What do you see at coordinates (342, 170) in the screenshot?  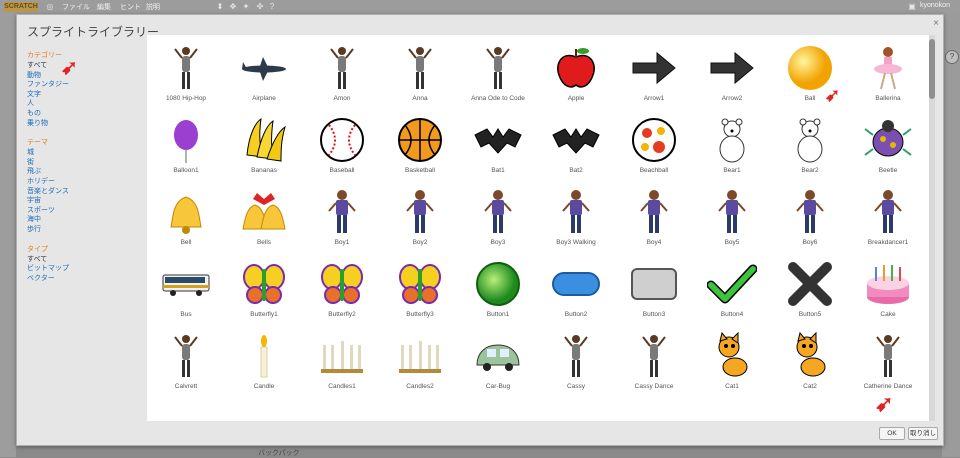 I see `sprite-name: Baseball` at bounding box center [342, 170].